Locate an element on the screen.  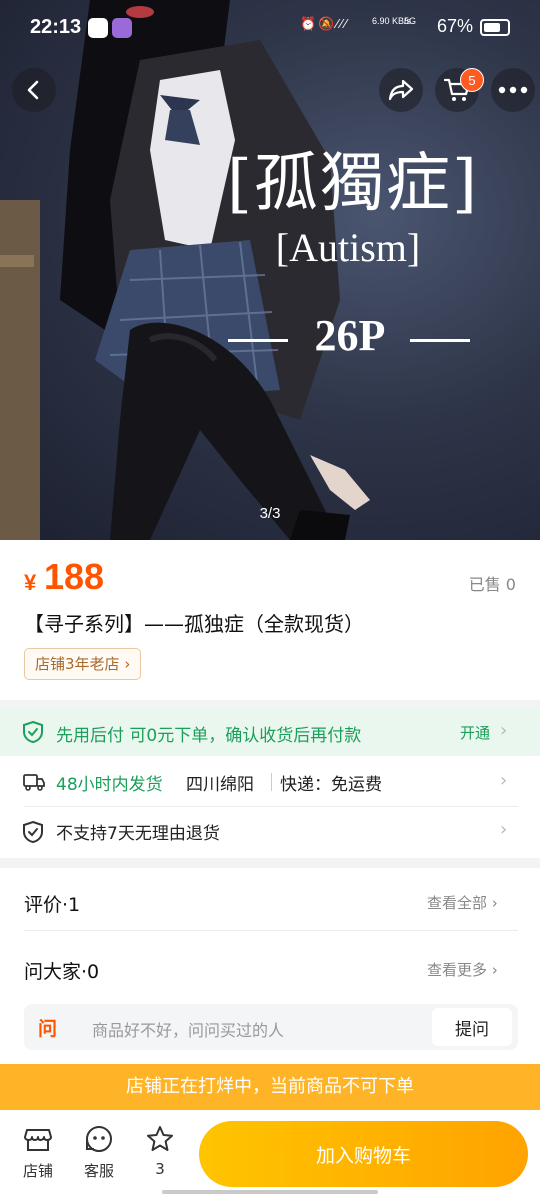
add-to-cart-button: 加入购物车 is located at coordinates (363, 1154).